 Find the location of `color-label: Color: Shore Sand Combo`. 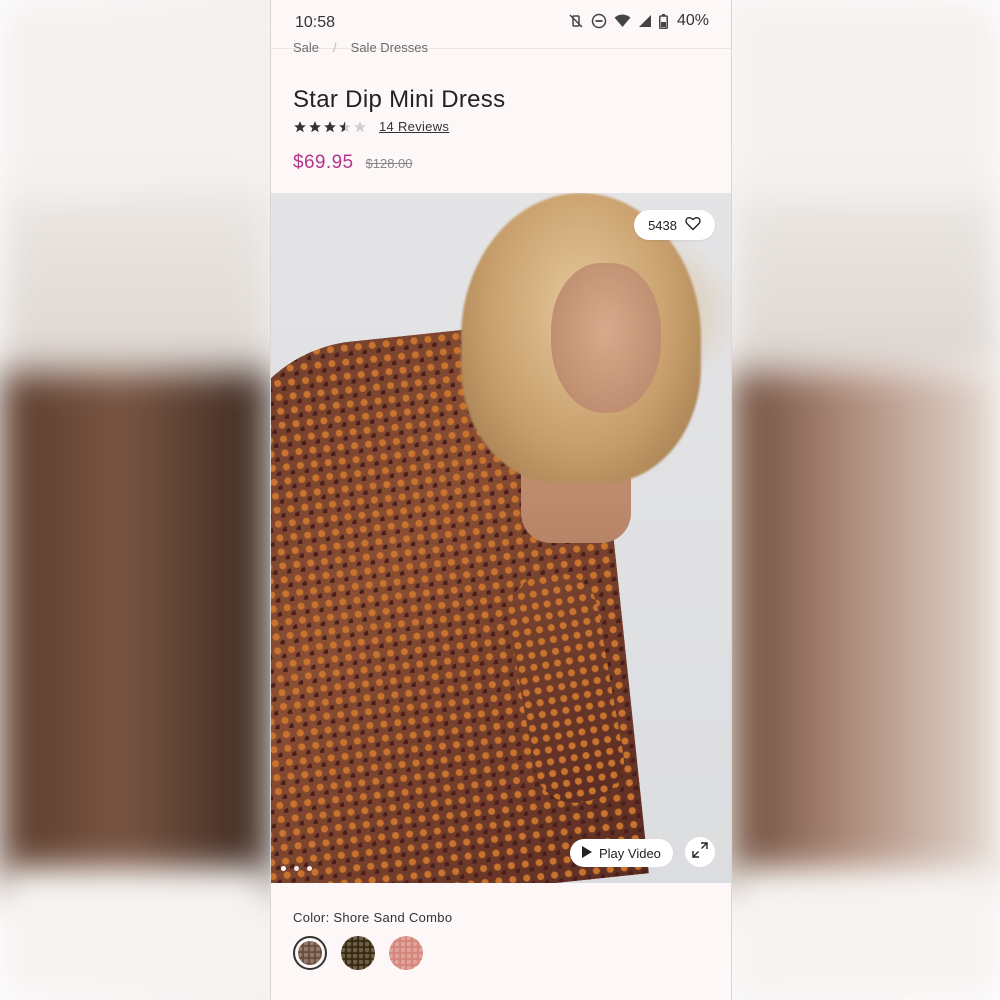

color-label: Color: Shore Sand Combo is located at coordinates (373, 917).